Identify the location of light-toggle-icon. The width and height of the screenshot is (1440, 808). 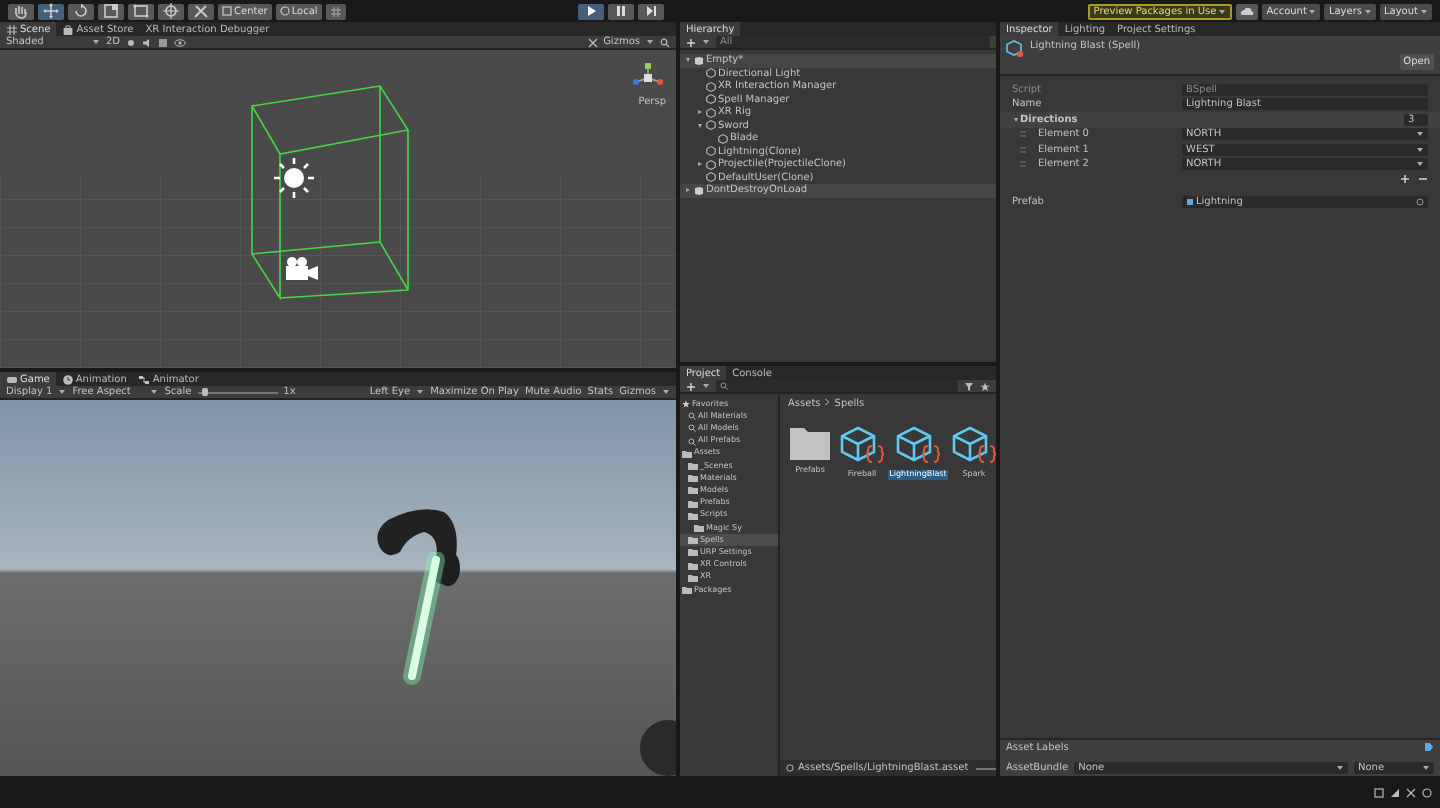
(131, 42).